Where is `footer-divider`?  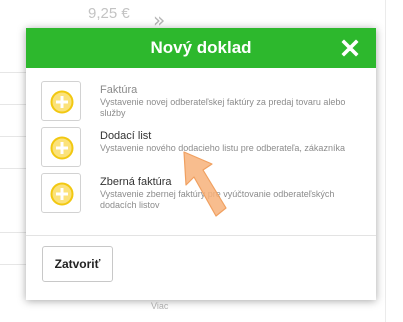
footer-divider is located at coordinates (201, 235).